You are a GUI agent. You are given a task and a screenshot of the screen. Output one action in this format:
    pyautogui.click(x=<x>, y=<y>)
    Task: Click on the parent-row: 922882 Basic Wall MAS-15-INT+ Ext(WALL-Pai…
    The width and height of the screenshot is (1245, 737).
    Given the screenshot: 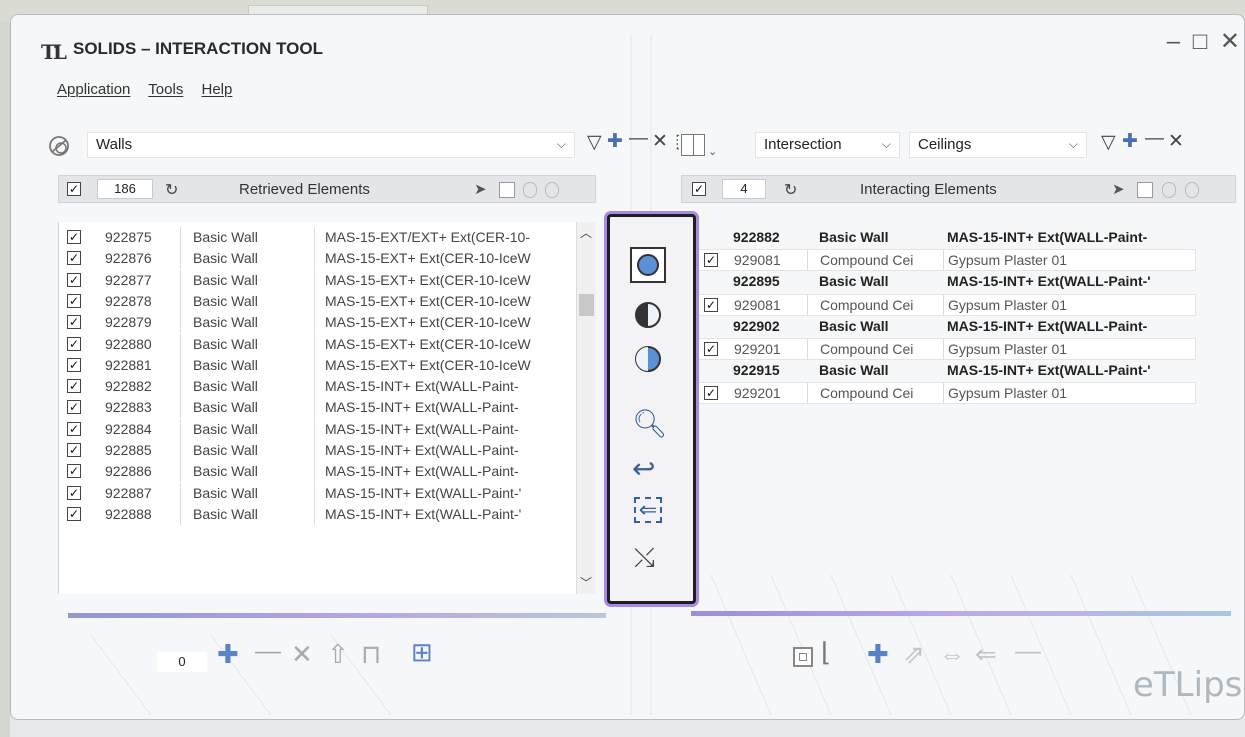 What is the action you would take?
    pyautogui.click(x=943, y=238)
    